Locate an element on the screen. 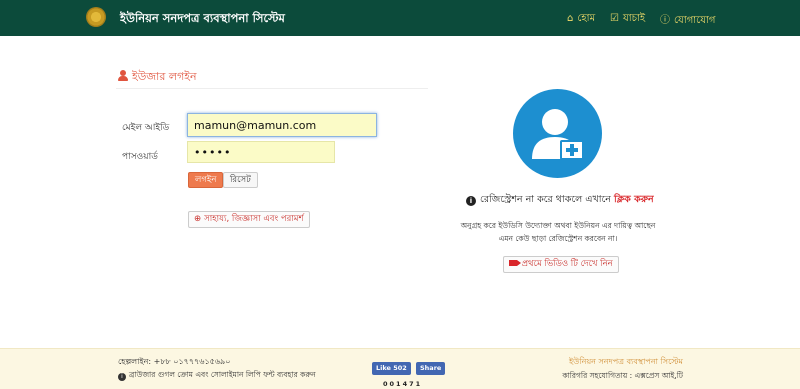 The width and height of the screenshot is (800, 389). login-button: লগইন is located at coordinates (206, 180).